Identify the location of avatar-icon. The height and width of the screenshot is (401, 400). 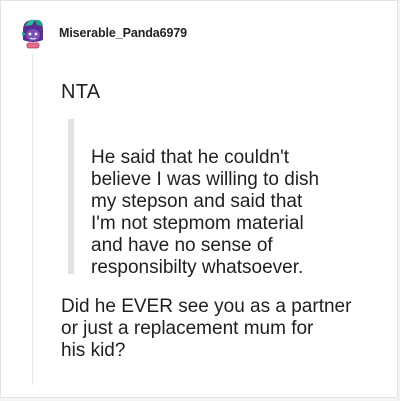
(32, 34).